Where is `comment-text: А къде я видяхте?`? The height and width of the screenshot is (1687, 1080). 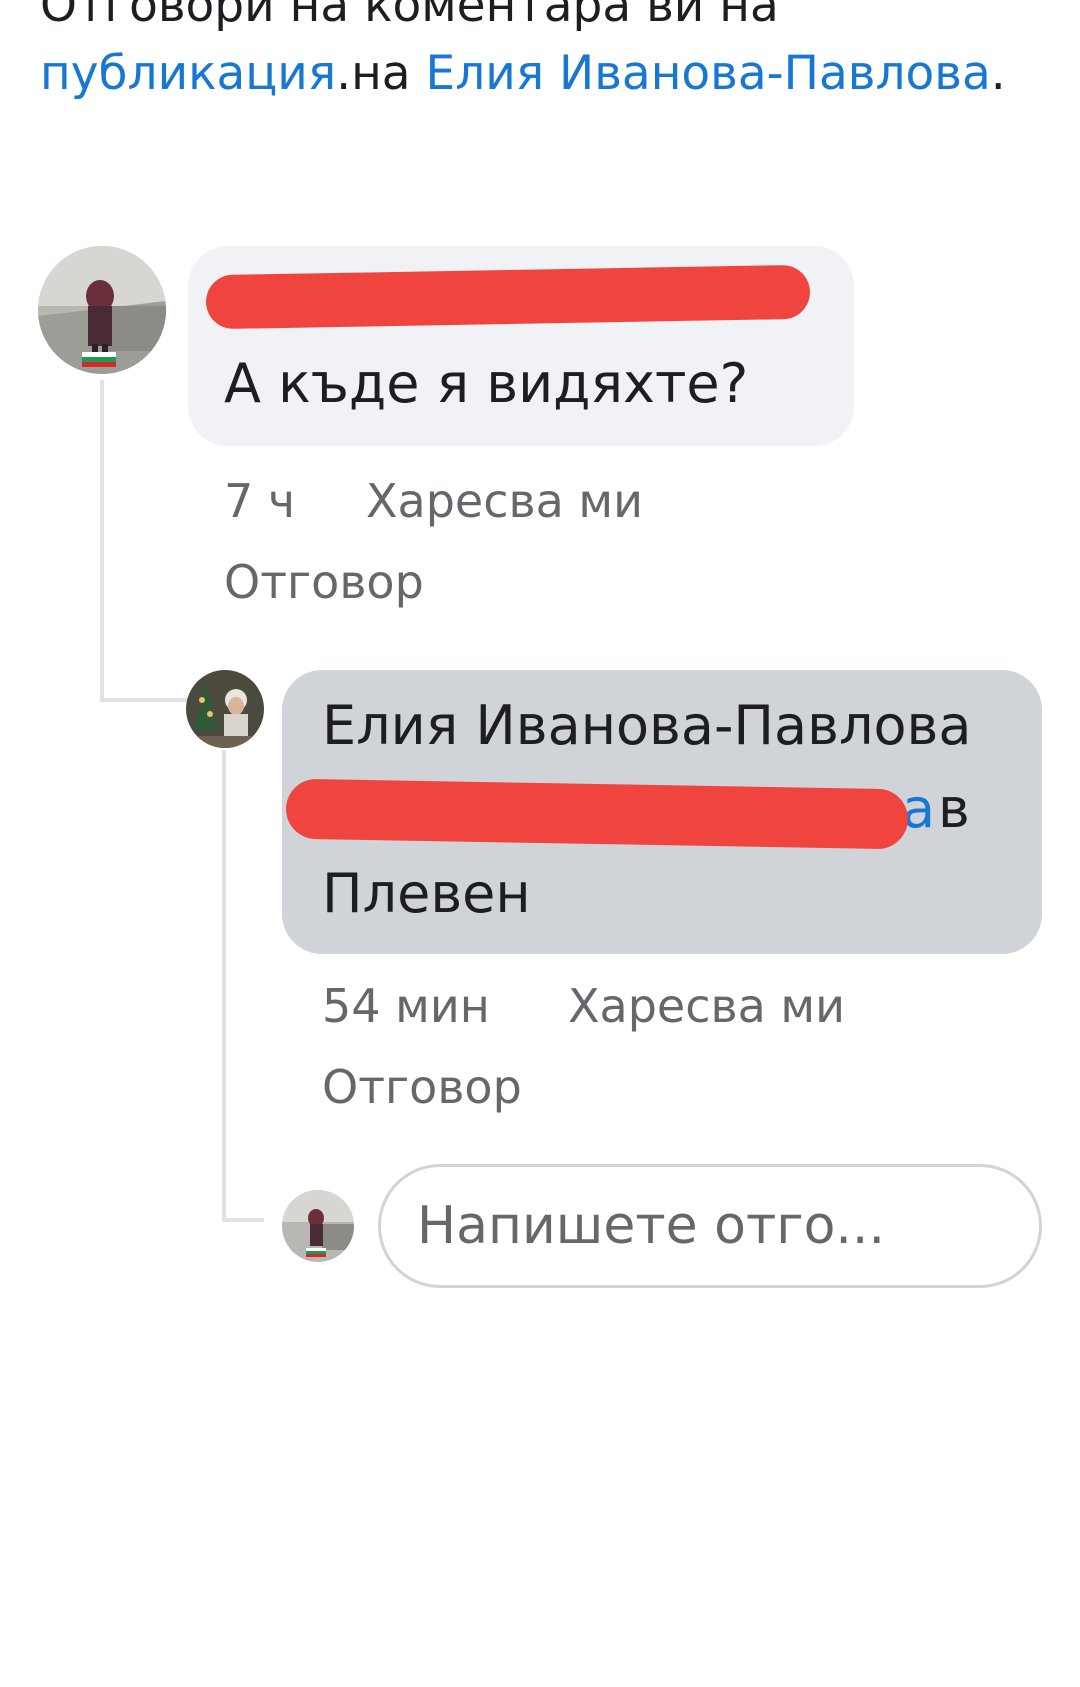
comment-text: А къде я видяхте? is located at coordinates (486, 383).